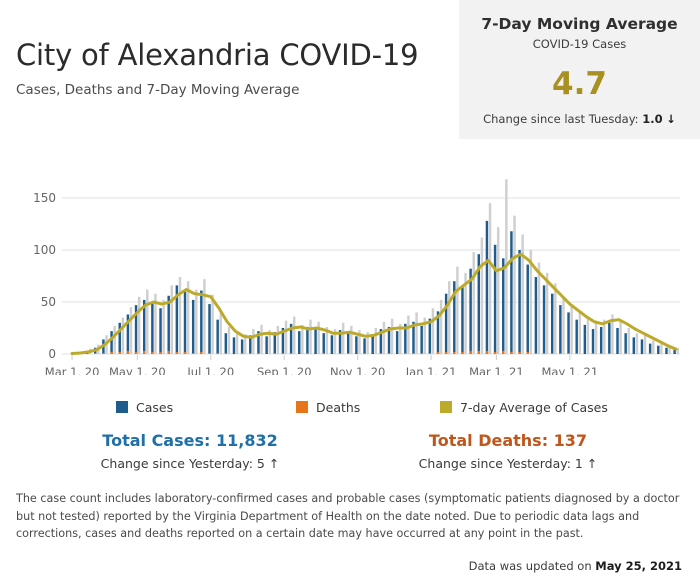 This screenshot has width=700, height=585. What do you see at coordinates (446, 407) in the screenshot?
I see `legend-swatch-seven-day-average-icon` at bounding box center [446, 407].